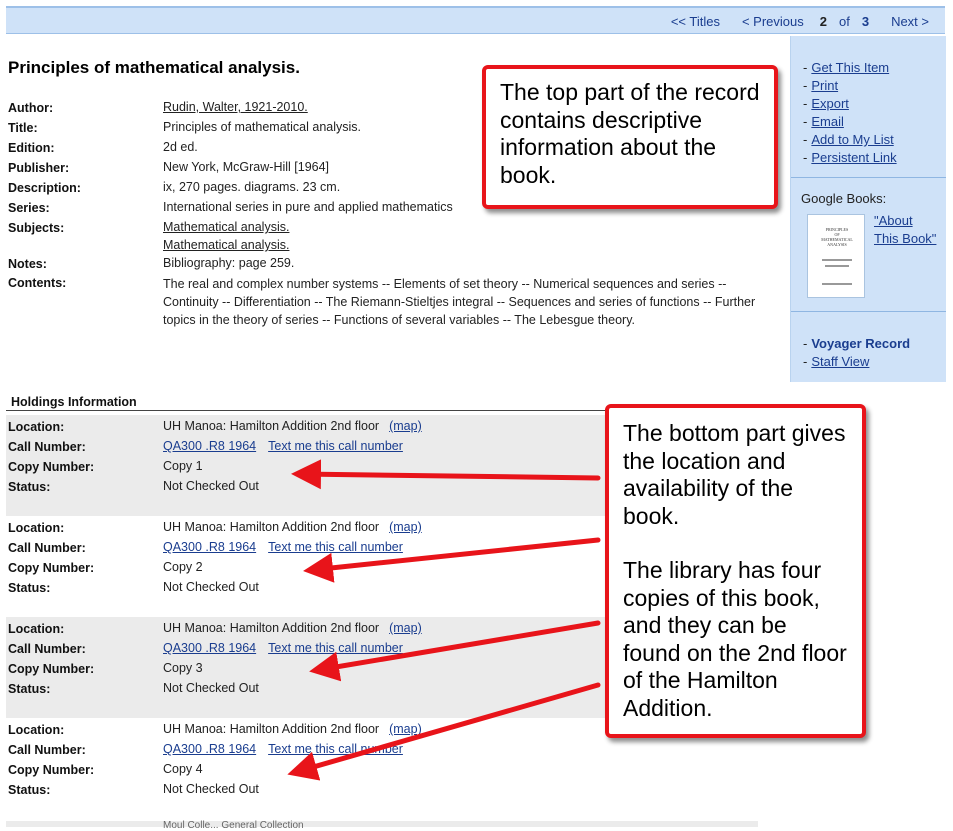 This screenshot has width=953, height=831. What do you see at coordinates (824, 85) in the screenshot?
I see `print-link: Print` at bounding box center [824, 85].